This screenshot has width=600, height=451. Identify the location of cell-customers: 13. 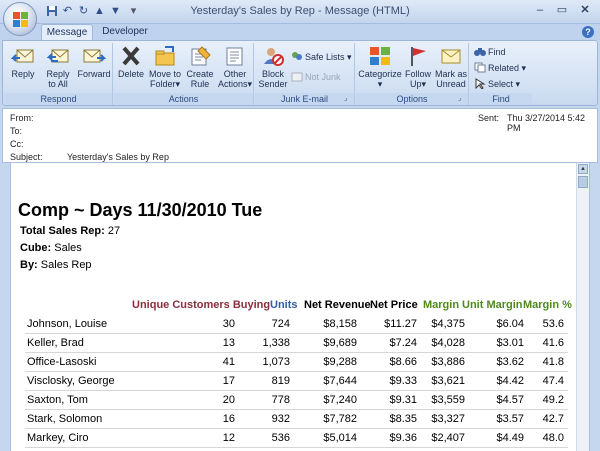
(228, 343).